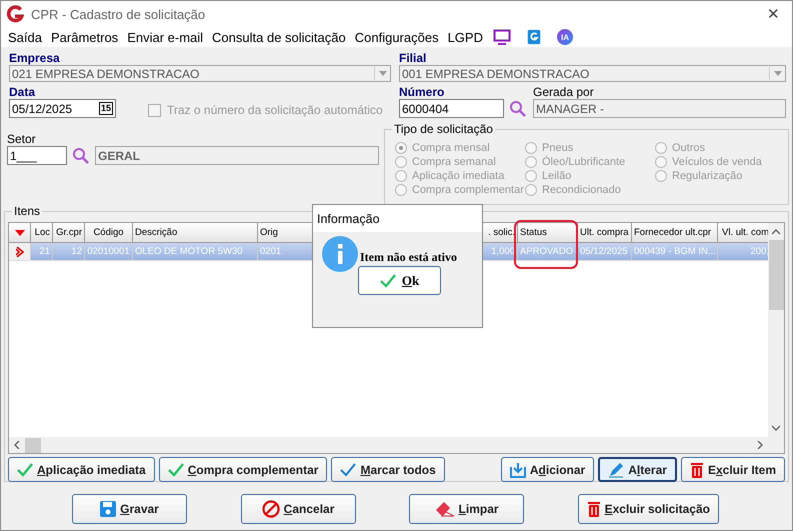 The height and width of the screenshot is (531, 793). Describe the element at coordinates (454, 162) in the screenshot. I see `radio-label: Compra semanal` at that location.